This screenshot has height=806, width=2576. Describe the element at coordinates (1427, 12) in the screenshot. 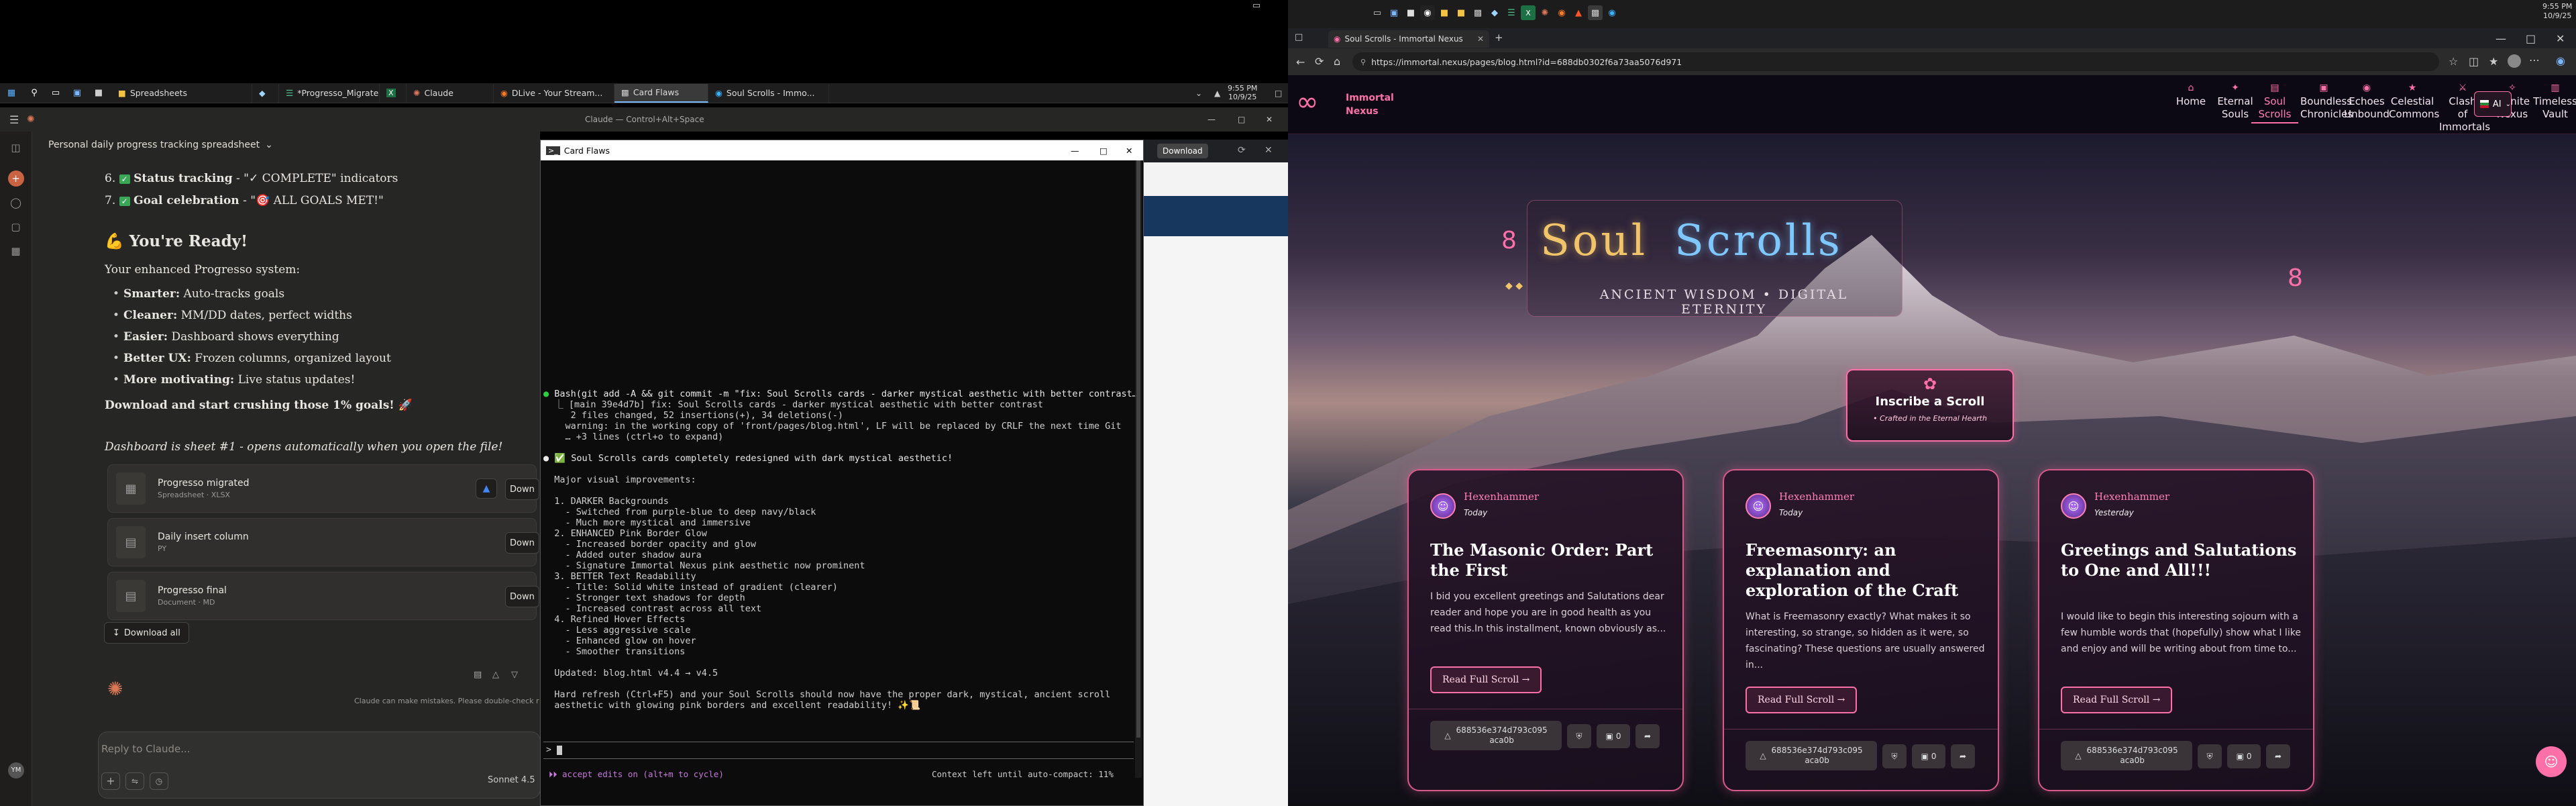

I see `pinned-app-4: ◉` at that location.